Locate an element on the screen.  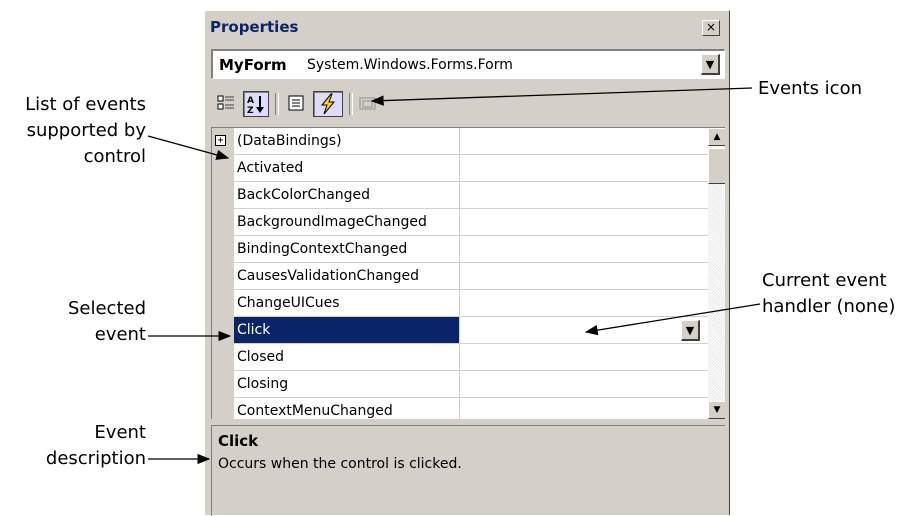
arrow-current-handler is located at coordinates (672, 319).